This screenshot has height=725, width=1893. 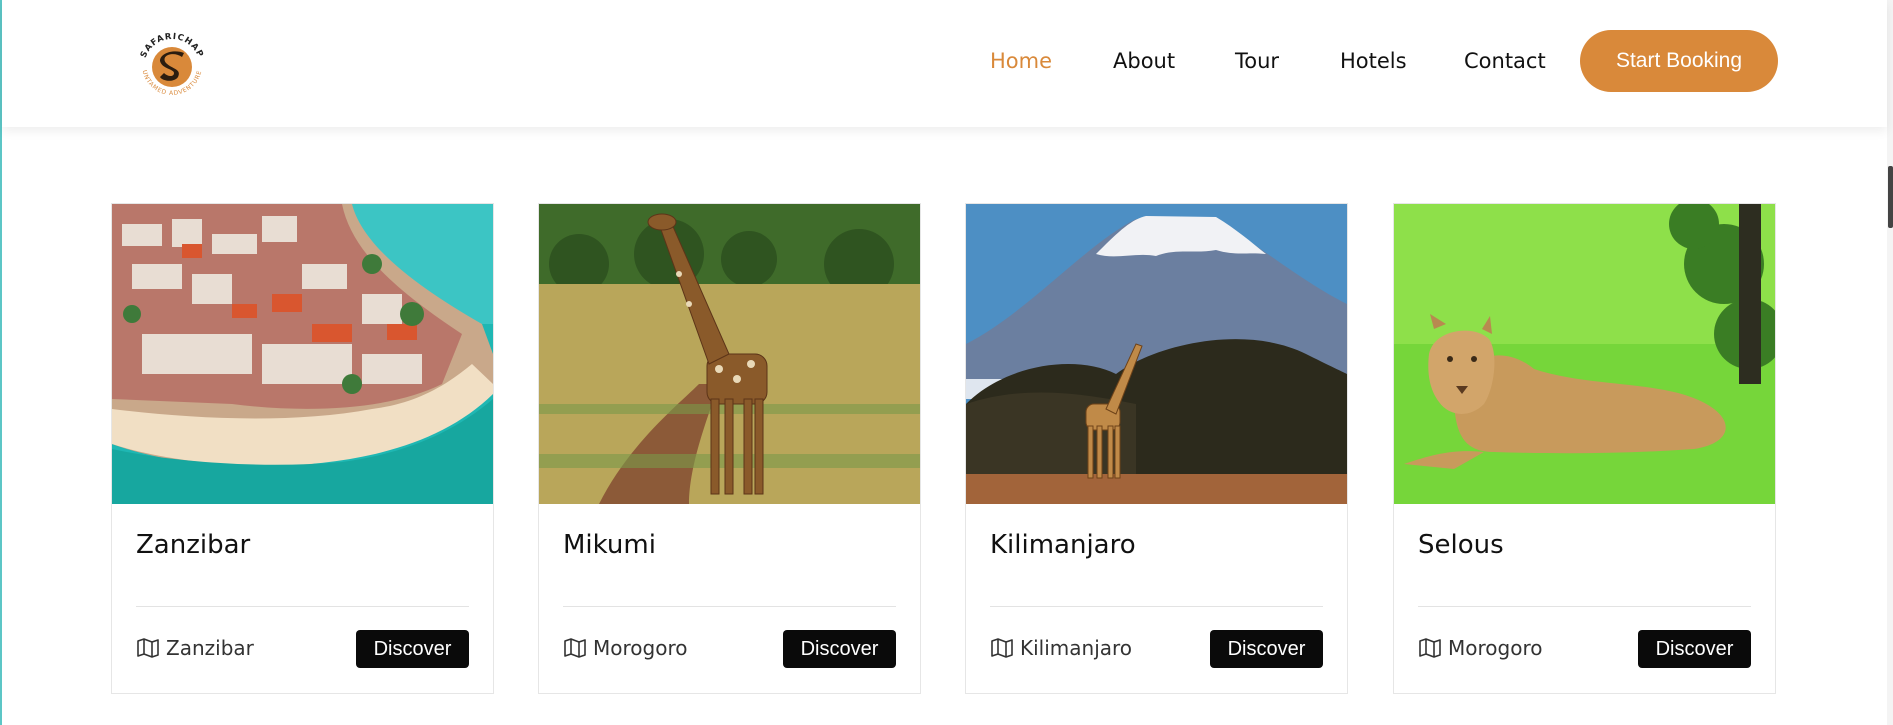 I want to click on destination-card-zanzibar: Zanzibar Zanzibar Discover, so click(x=302, y=448).